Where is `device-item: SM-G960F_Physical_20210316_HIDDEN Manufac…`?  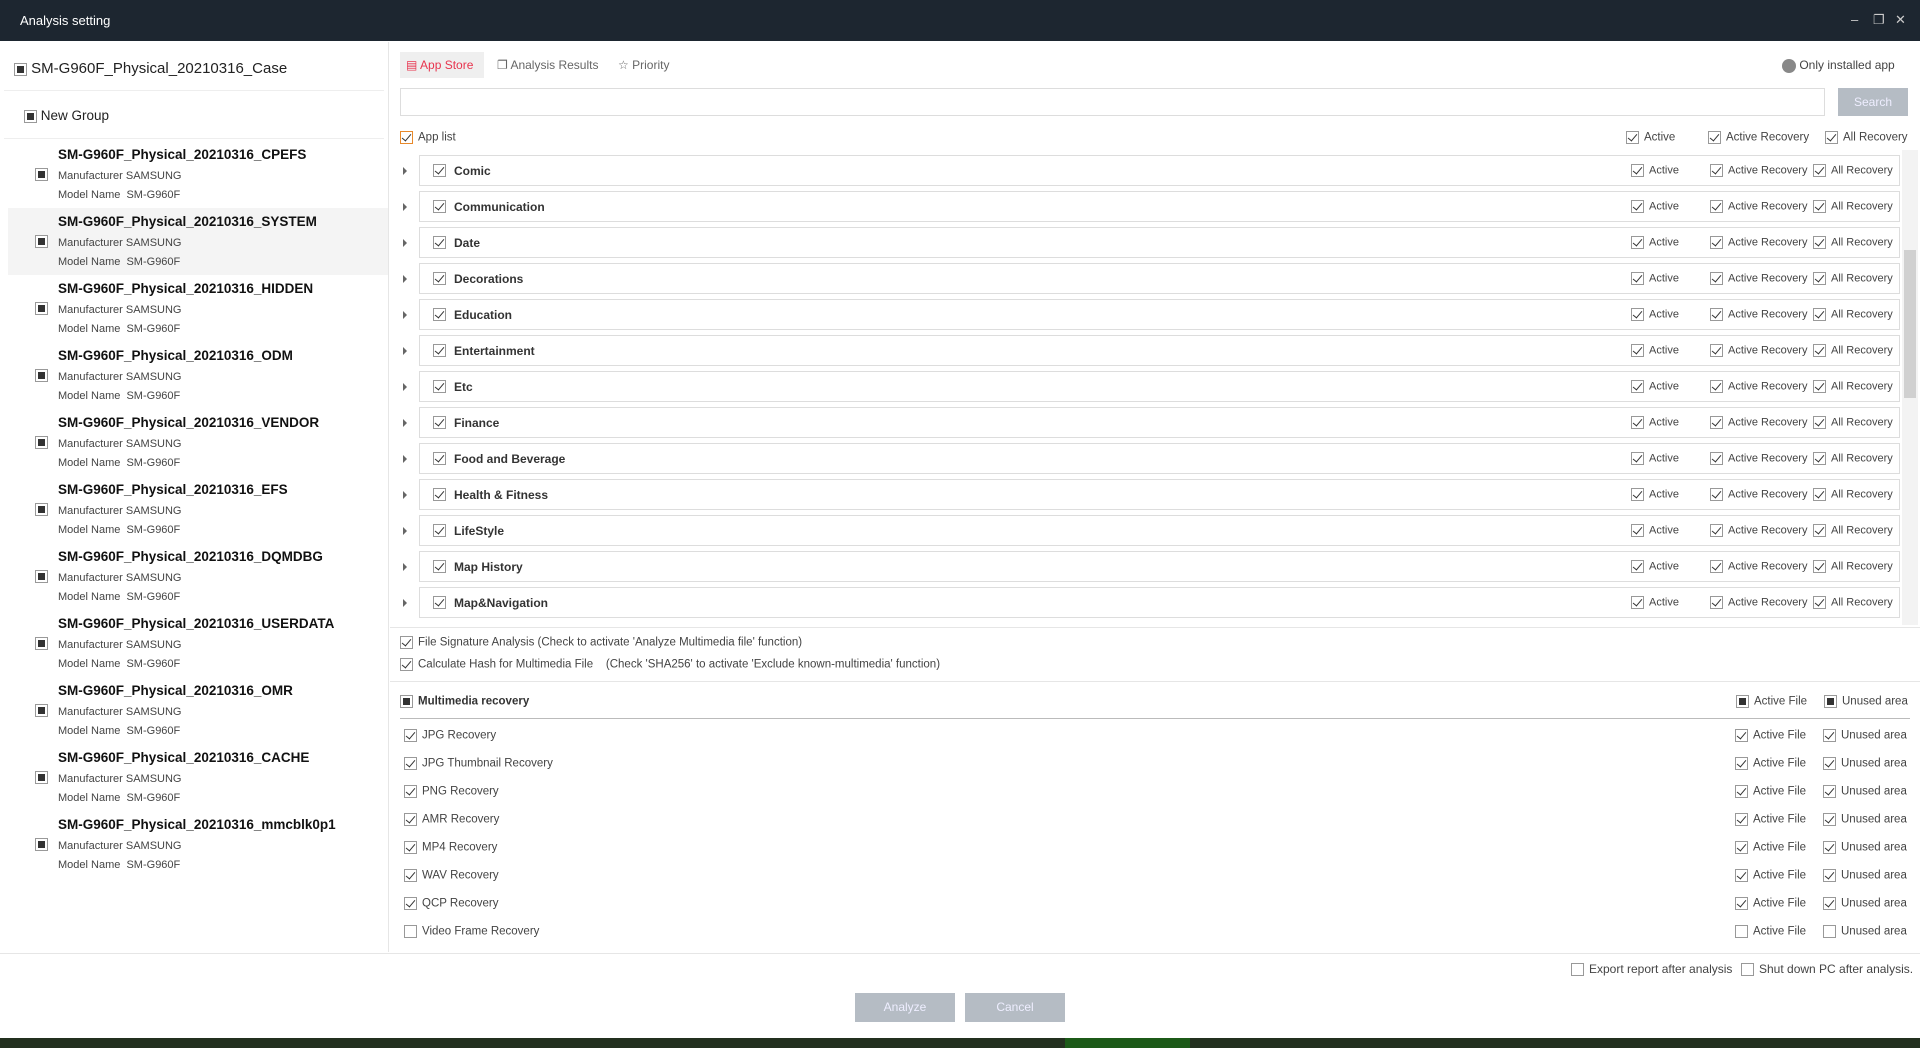 device-item: SM-G960F_Physical_20210316_HIDDEN Manufac… is located at coordinates (198, 308).